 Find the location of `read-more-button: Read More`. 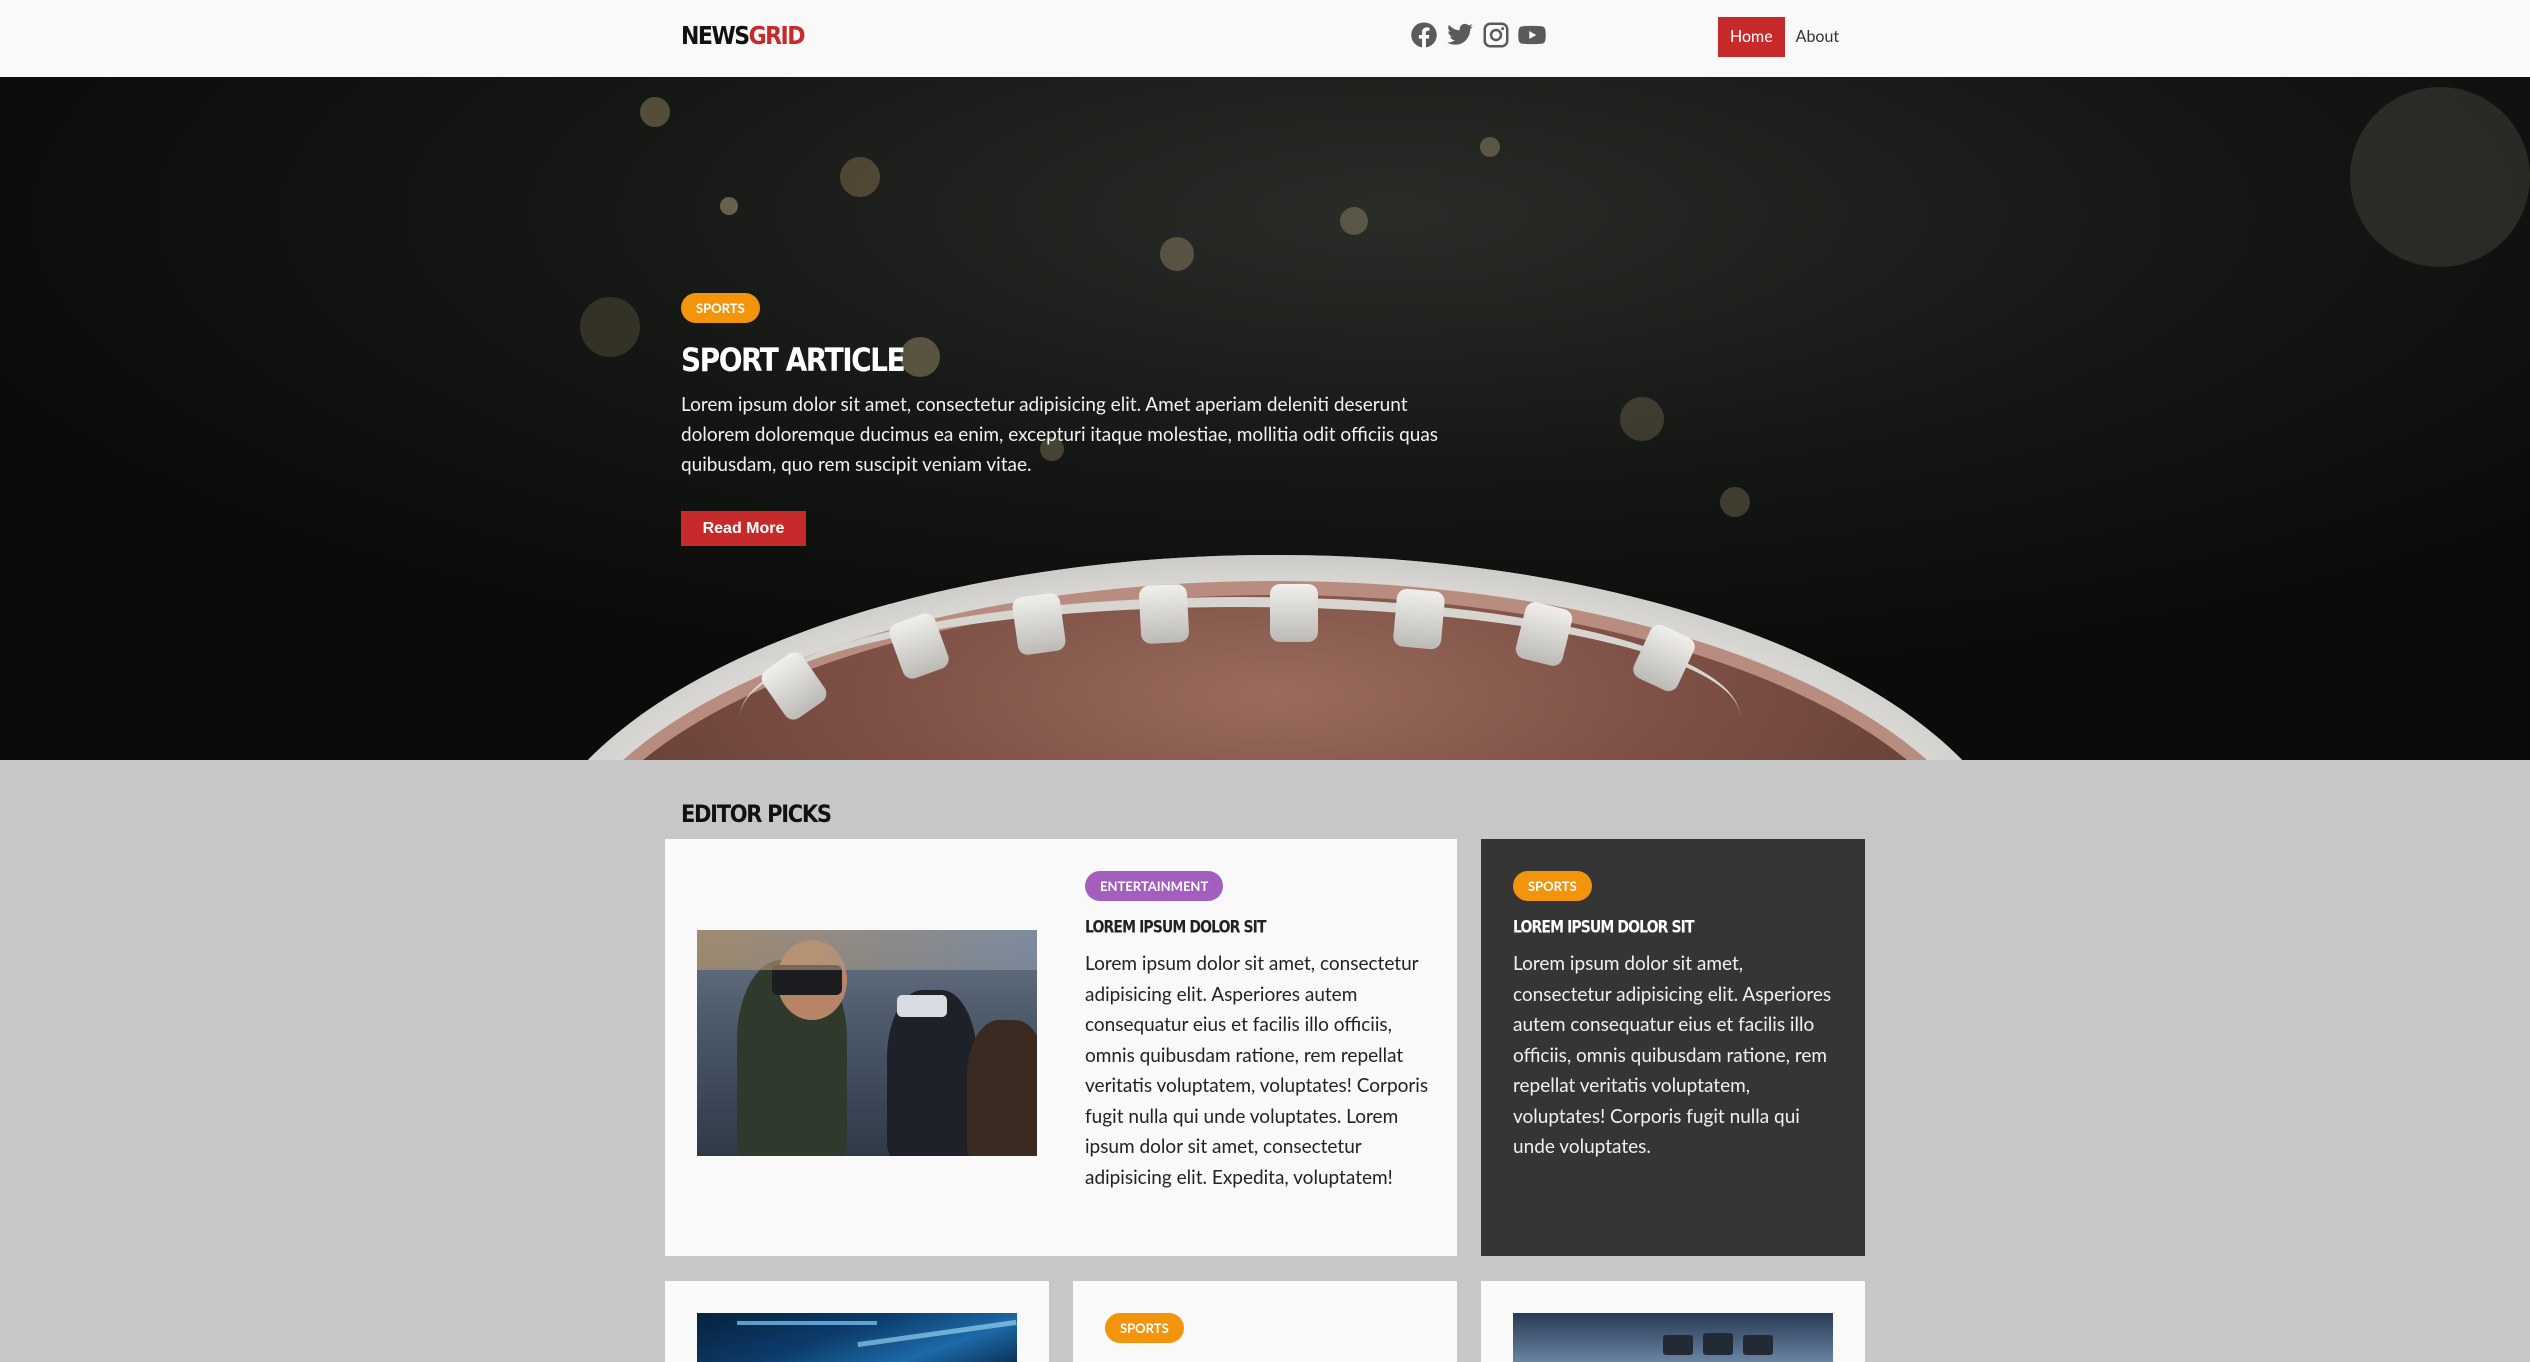

read-more-button: Read More is located at coordinates (743, 528).